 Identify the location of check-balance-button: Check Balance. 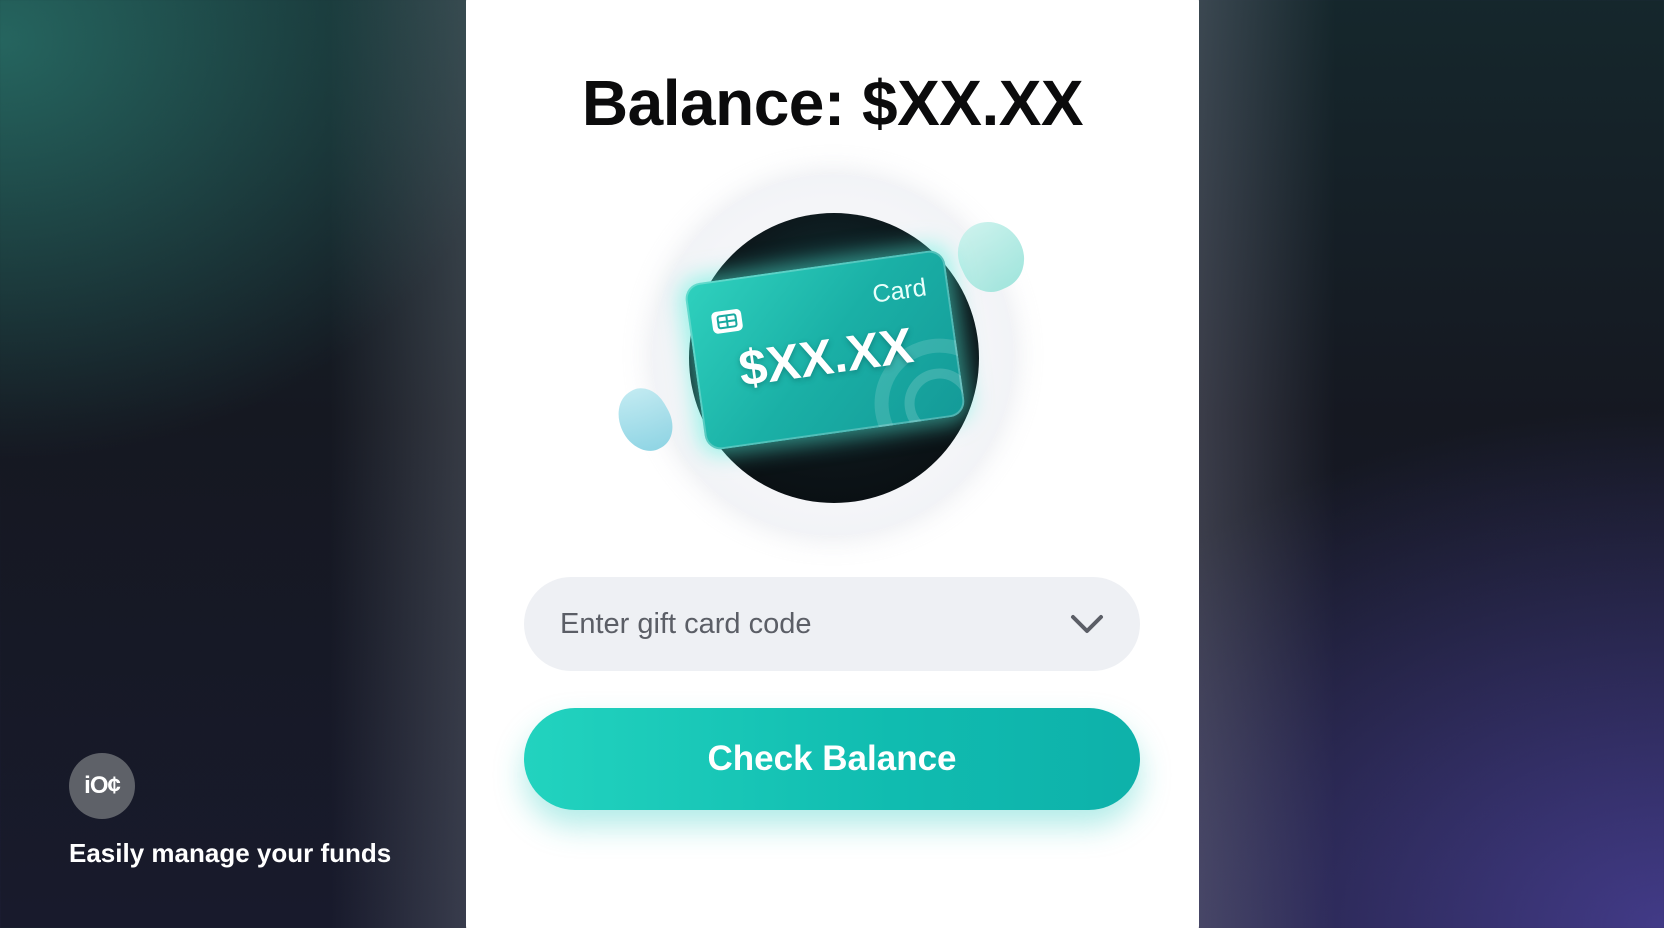
(832, 759).